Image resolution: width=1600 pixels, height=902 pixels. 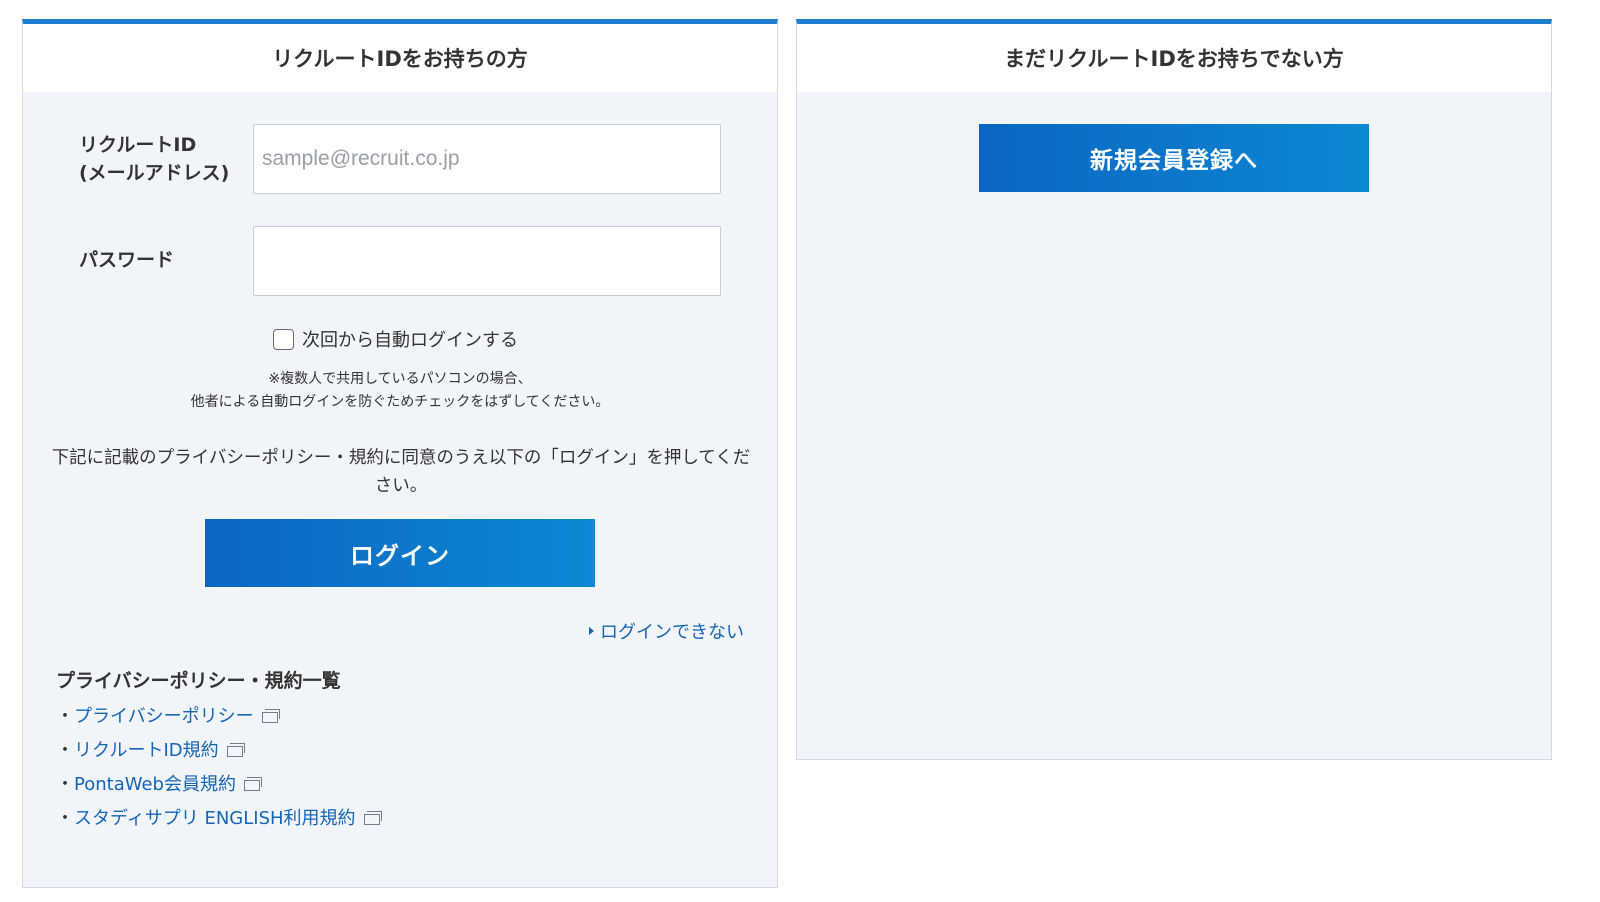 I want to click on register-button: 新規会員登録へ, so click(x=1174, y=158).